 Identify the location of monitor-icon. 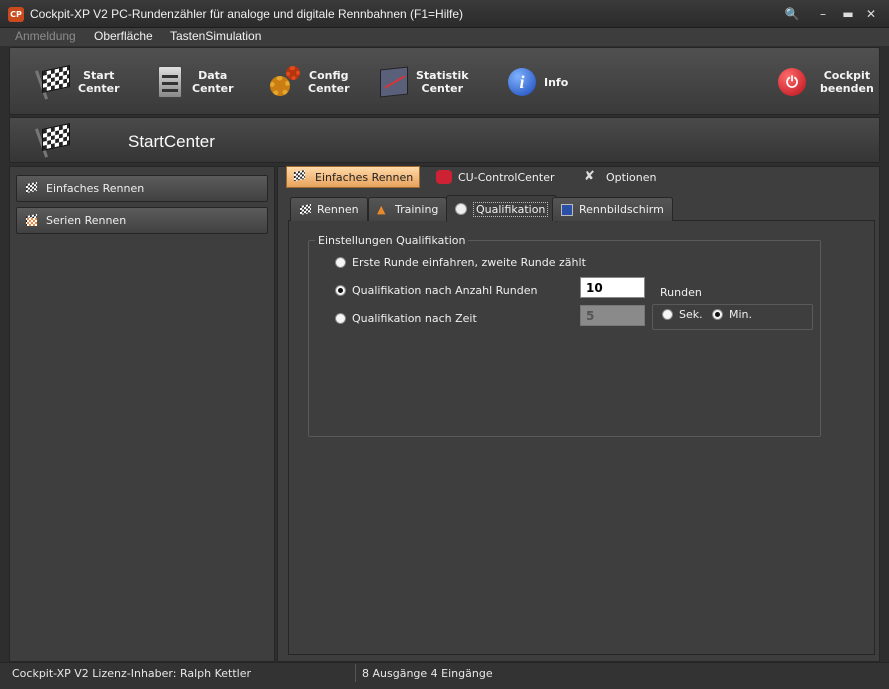
(567, 209).